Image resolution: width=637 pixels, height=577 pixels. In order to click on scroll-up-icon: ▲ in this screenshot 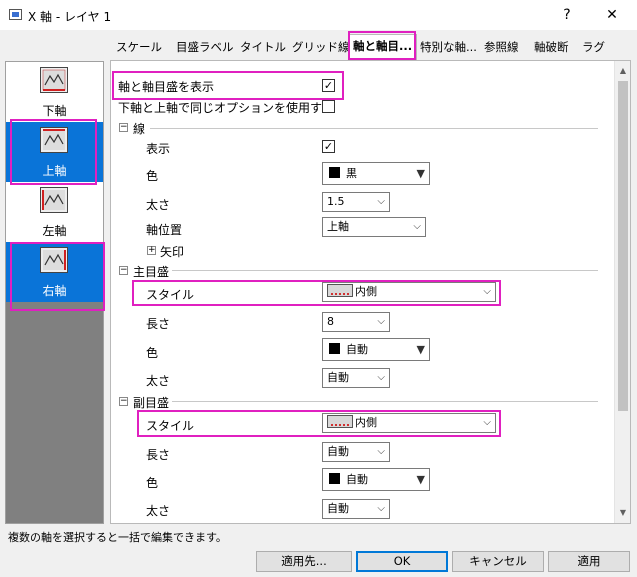, I will do `click(623, 71)`.